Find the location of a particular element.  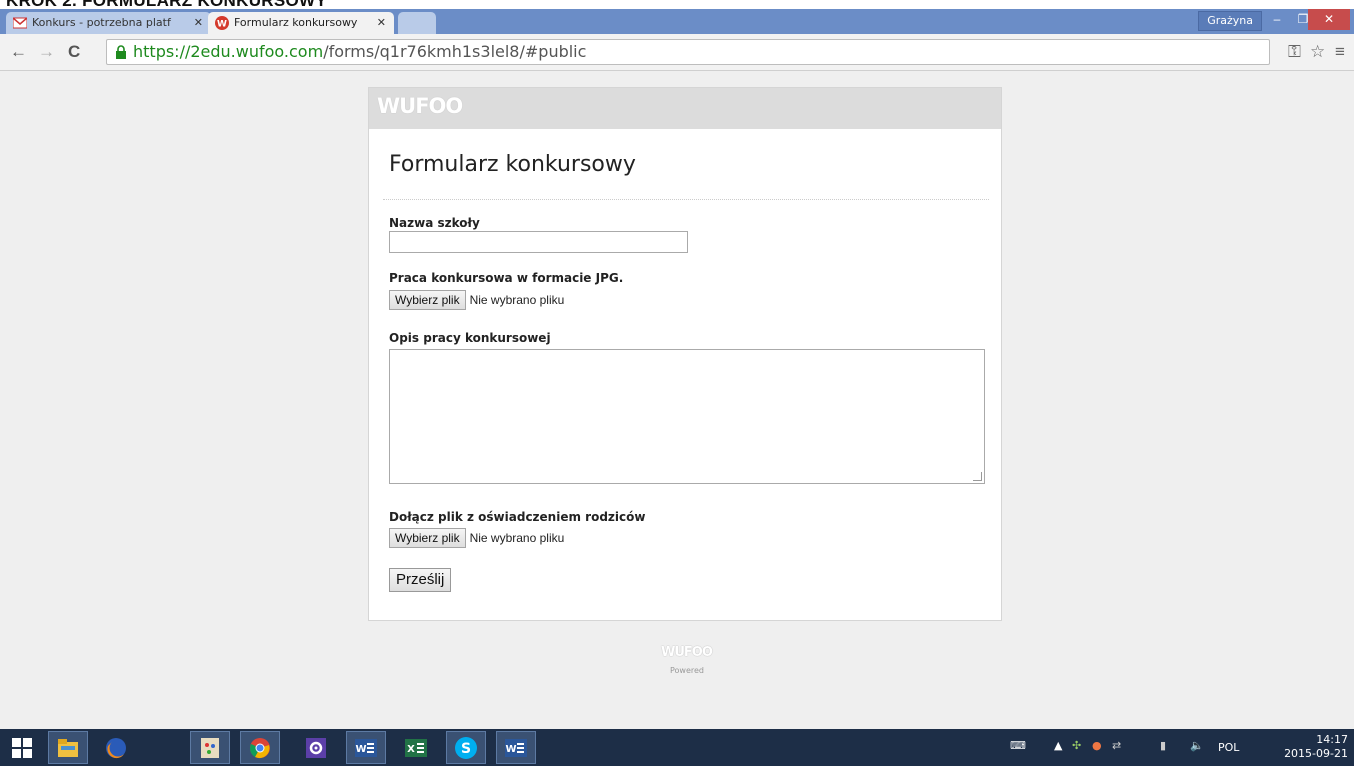

wufoo-icon: W is located at coordinates (222, 23).